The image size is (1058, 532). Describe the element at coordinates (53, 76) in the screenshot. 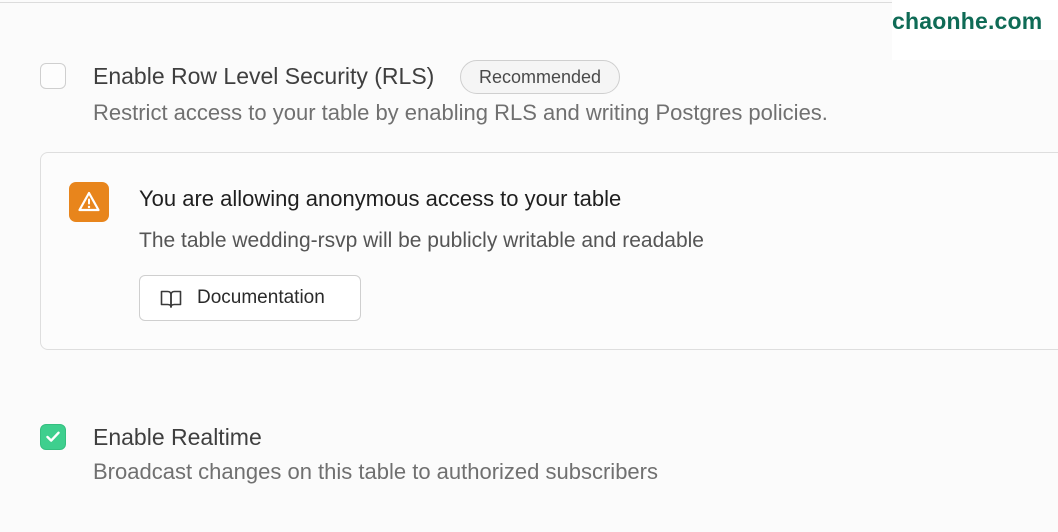

I see `rls-checkbox` at that location.